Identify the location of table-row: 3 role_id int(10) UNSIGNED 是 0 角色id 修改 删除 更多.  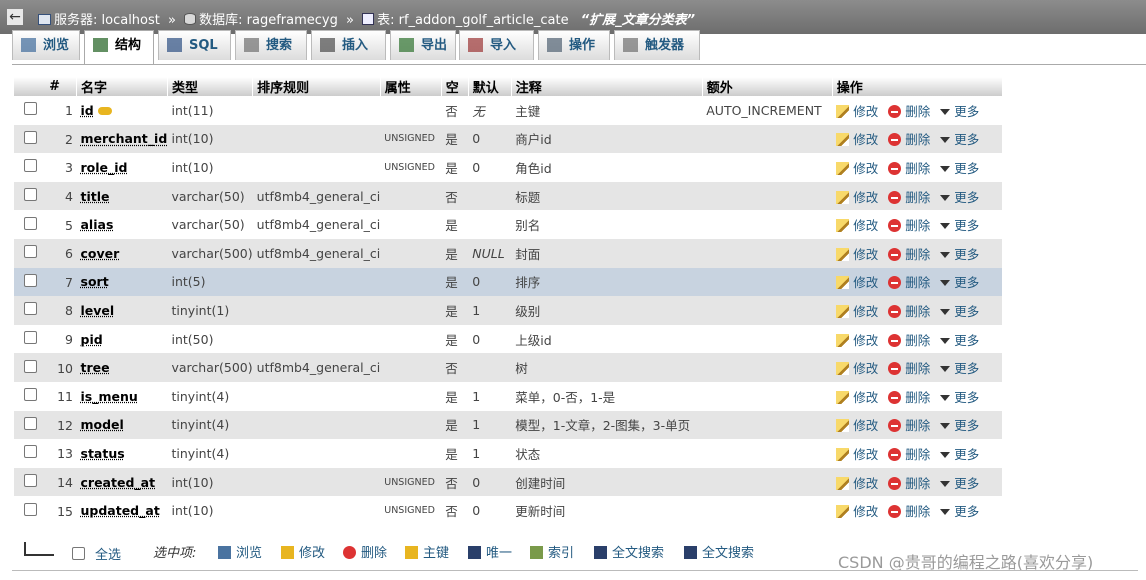
(508, 167).